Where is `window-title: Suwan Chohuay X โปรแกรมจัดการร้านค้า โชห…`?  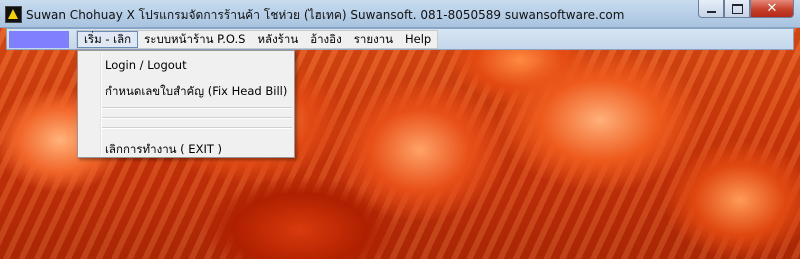
window-title: Suwan Chohuay X โปรแกรมจัดการร้านค้า โชห… is located at coordinates (325, 15).